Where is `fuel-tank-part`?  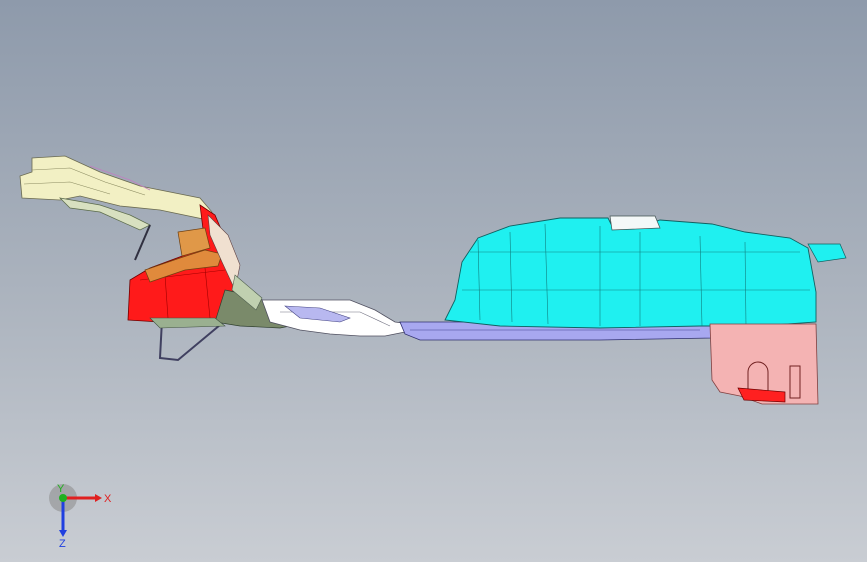 fuel-tank-part is located at coordinates (645, 272).